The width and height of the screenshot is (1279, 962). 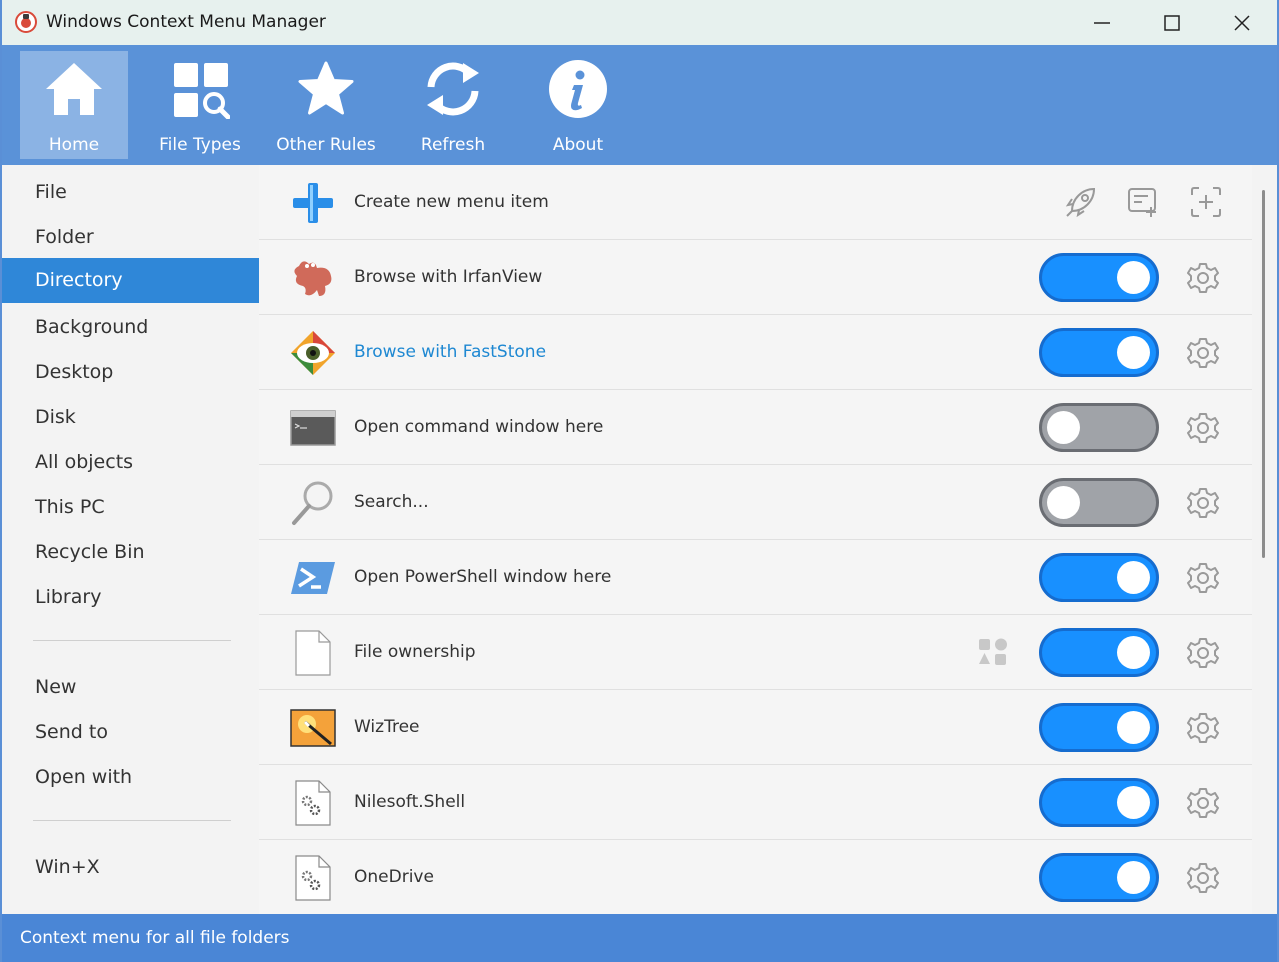 What do you see at coordinates (1206, 202) in the screenshot?
I see `add-frame-icon` at bounding box center [1206, 202].